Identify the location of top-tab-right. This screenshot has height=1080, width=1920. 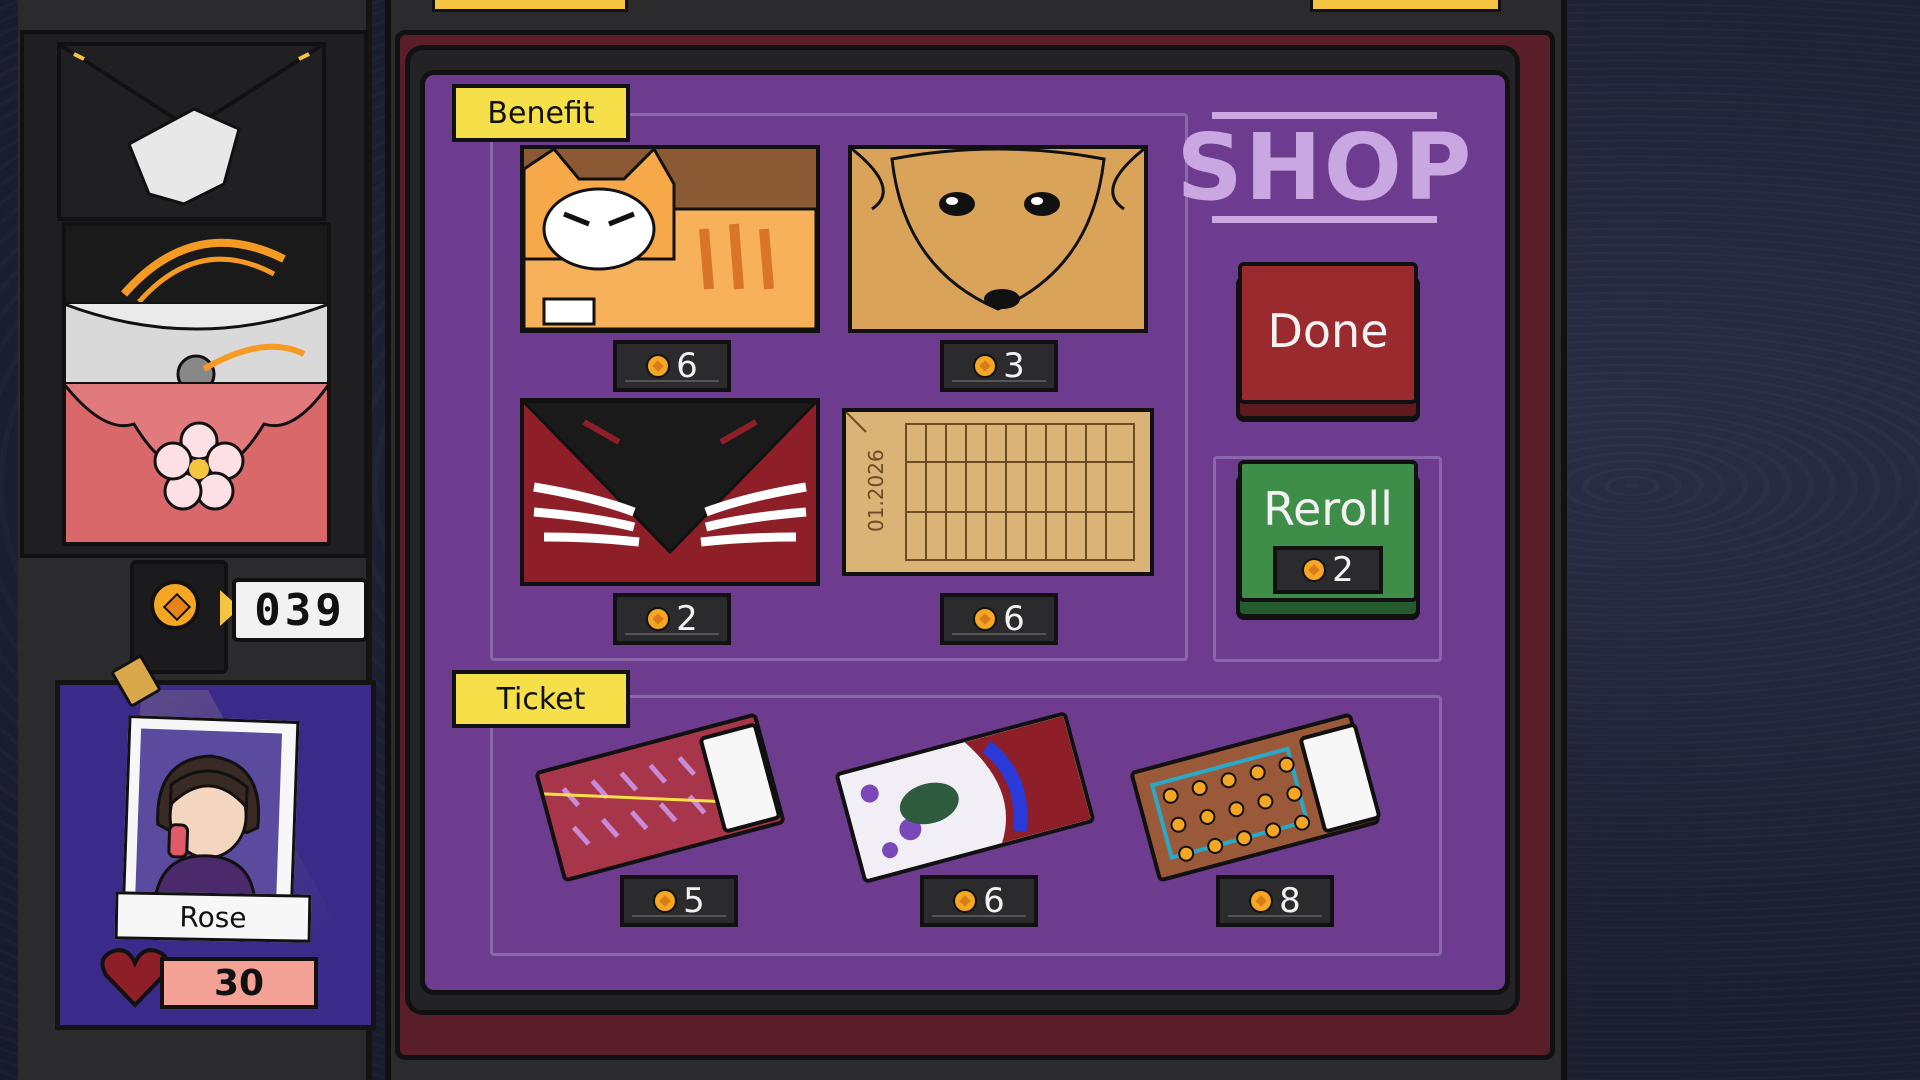
(1405, 6).